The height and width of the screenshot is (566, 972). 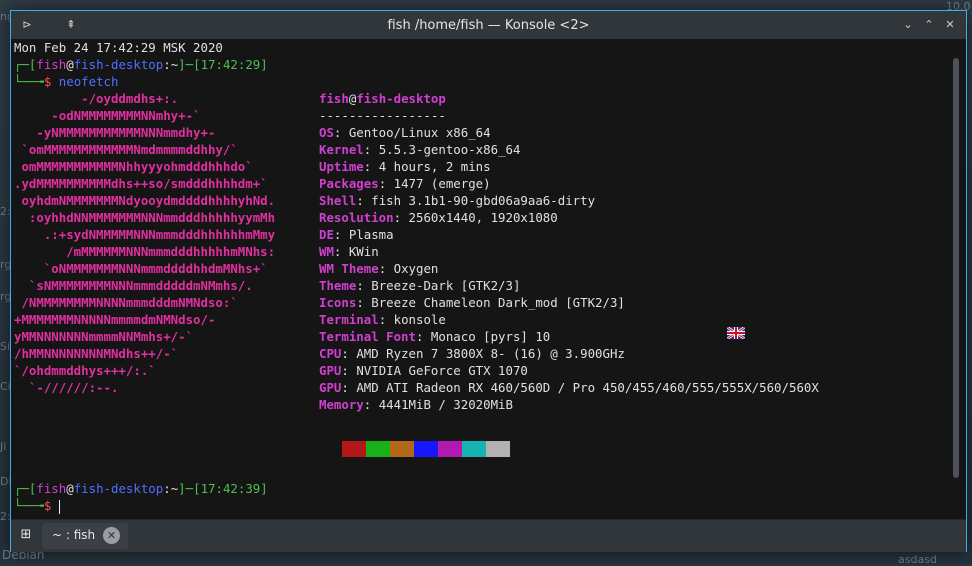 I want to click on ascii-art-line: -/oyddmdhs+:., so click(x=96, y=98).